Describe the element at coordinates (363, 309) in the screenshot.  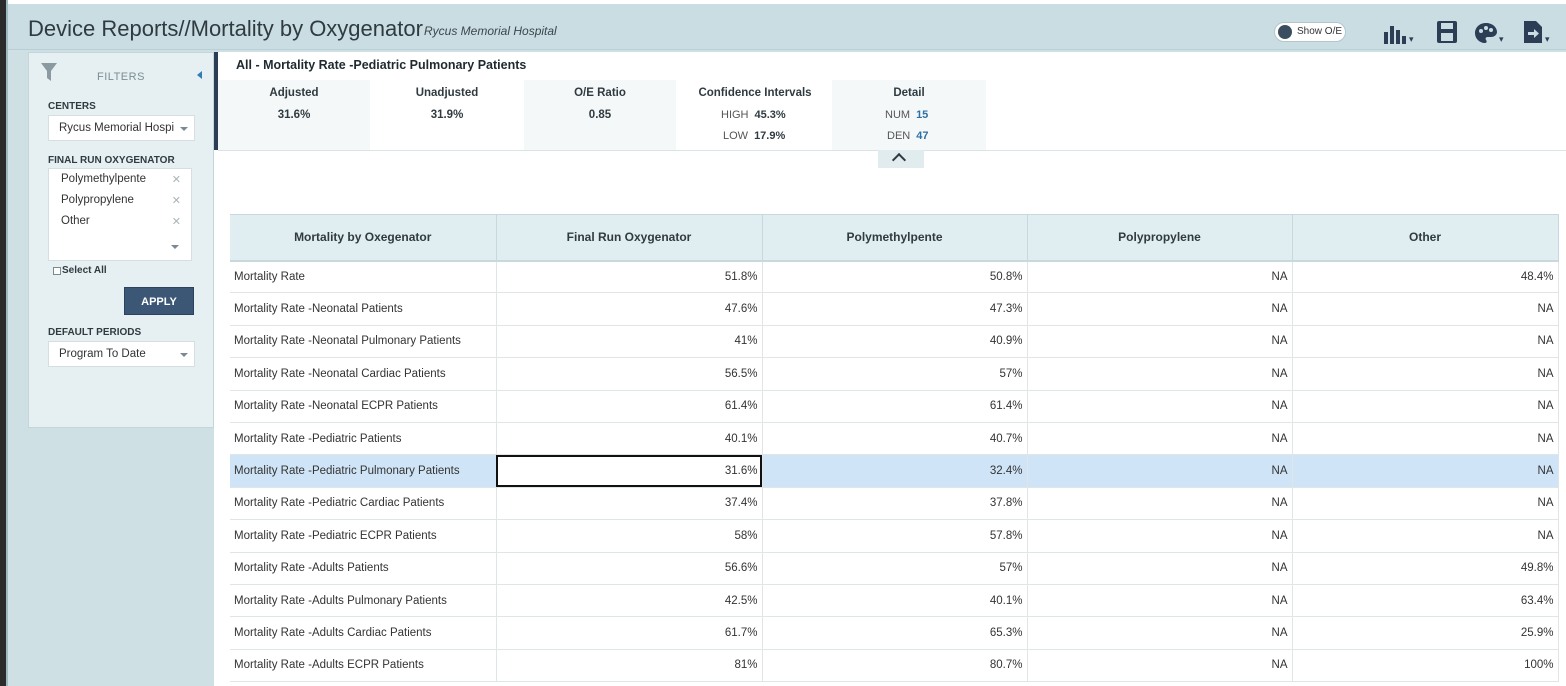
I see `row-label-cell: Mortality Rate -Neonatal Patients` at that location.